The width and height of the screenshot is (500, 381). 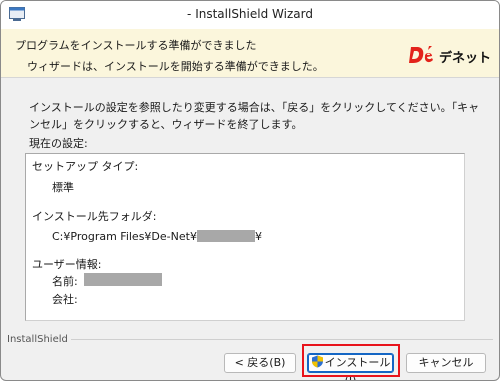 What do you see at coordinates (136, 45) in the screenshot?
I see `header-title: プログラムをインストールする準備ができました` at bounding box center [136, 45].